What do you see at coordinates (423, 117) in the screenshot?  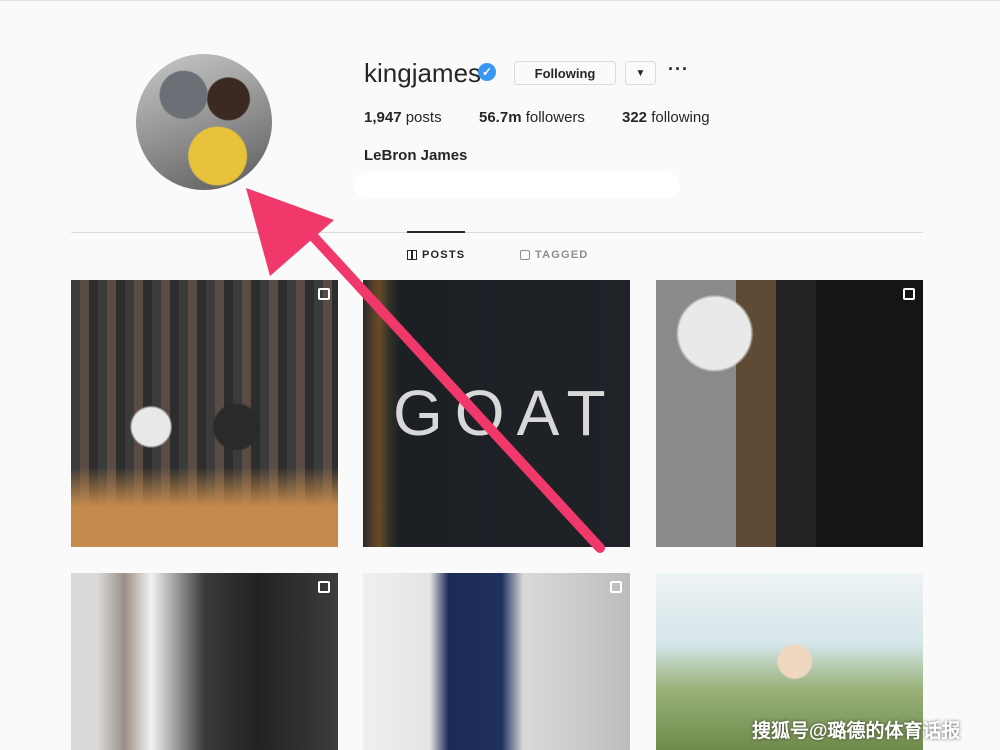 I see `posts-label: posts` at bounding box center [423, 117].